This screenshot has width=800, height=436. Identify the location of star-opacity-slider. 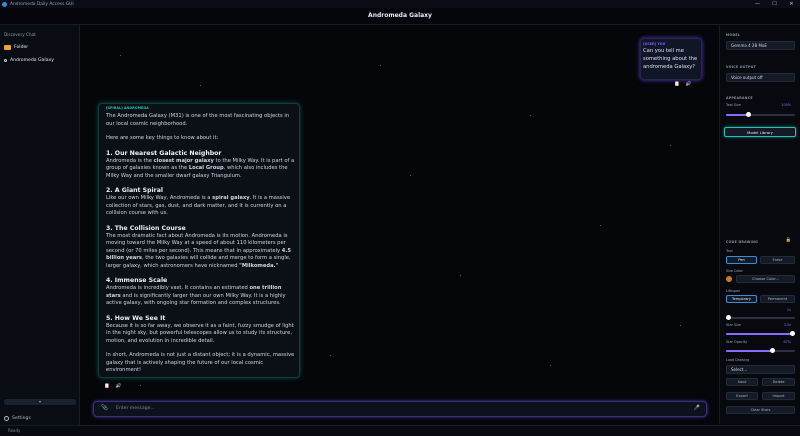
(760, 350).